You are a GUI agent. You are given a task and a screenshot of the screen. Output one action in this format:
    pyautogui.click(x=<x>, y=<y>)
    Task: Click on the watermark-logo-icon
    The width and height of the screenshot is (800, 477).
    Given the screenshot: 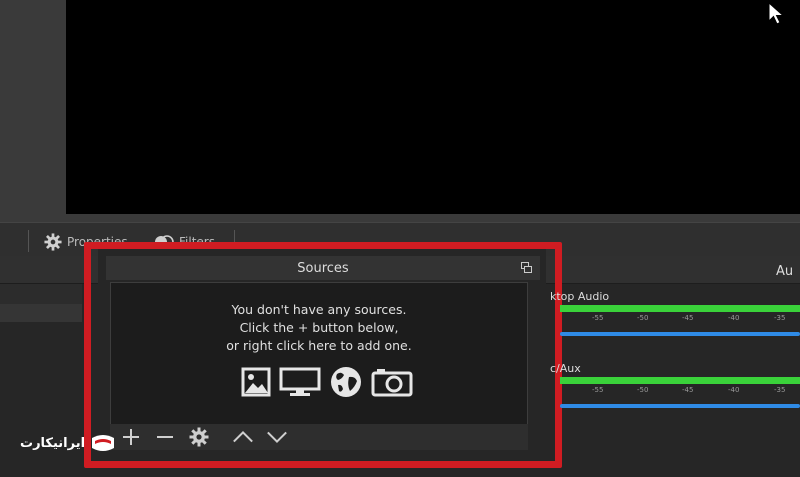 What is the action you would take?
    pyautogui.click(x=103, y=443)
    